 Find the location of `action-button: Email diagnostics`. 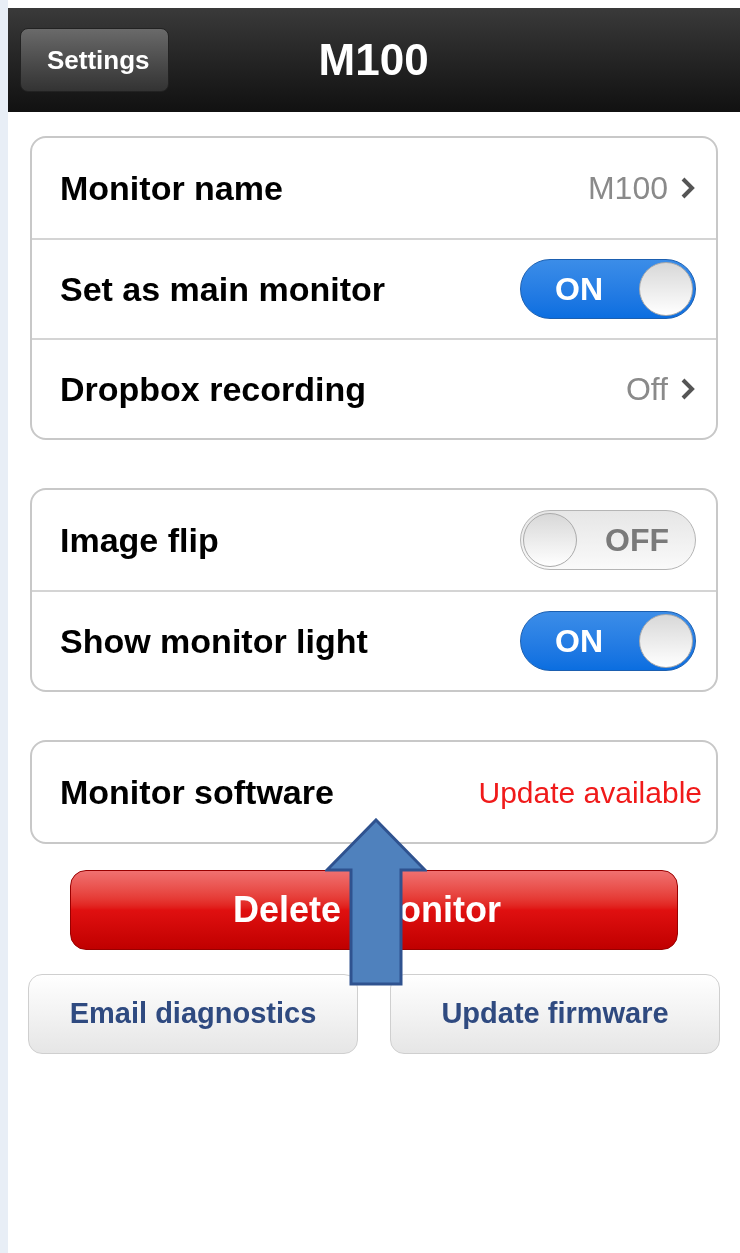

action-button: Email diagnostics is located at coordinates (193, 1014).